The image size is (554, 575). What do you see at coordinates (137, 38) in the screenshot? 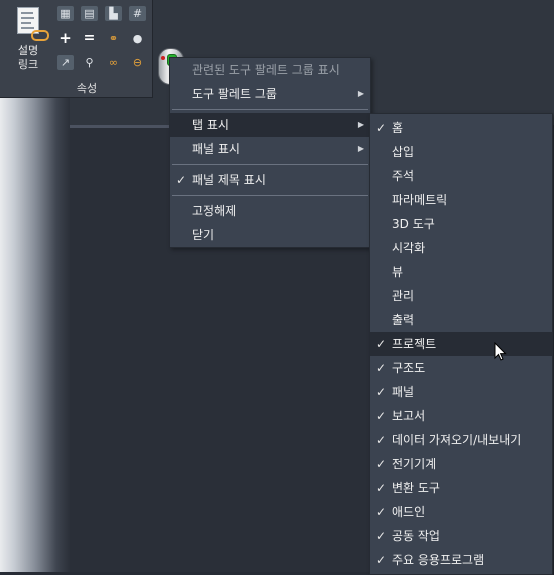
I see `user-icon: ●` at bounding box center [137, 38].